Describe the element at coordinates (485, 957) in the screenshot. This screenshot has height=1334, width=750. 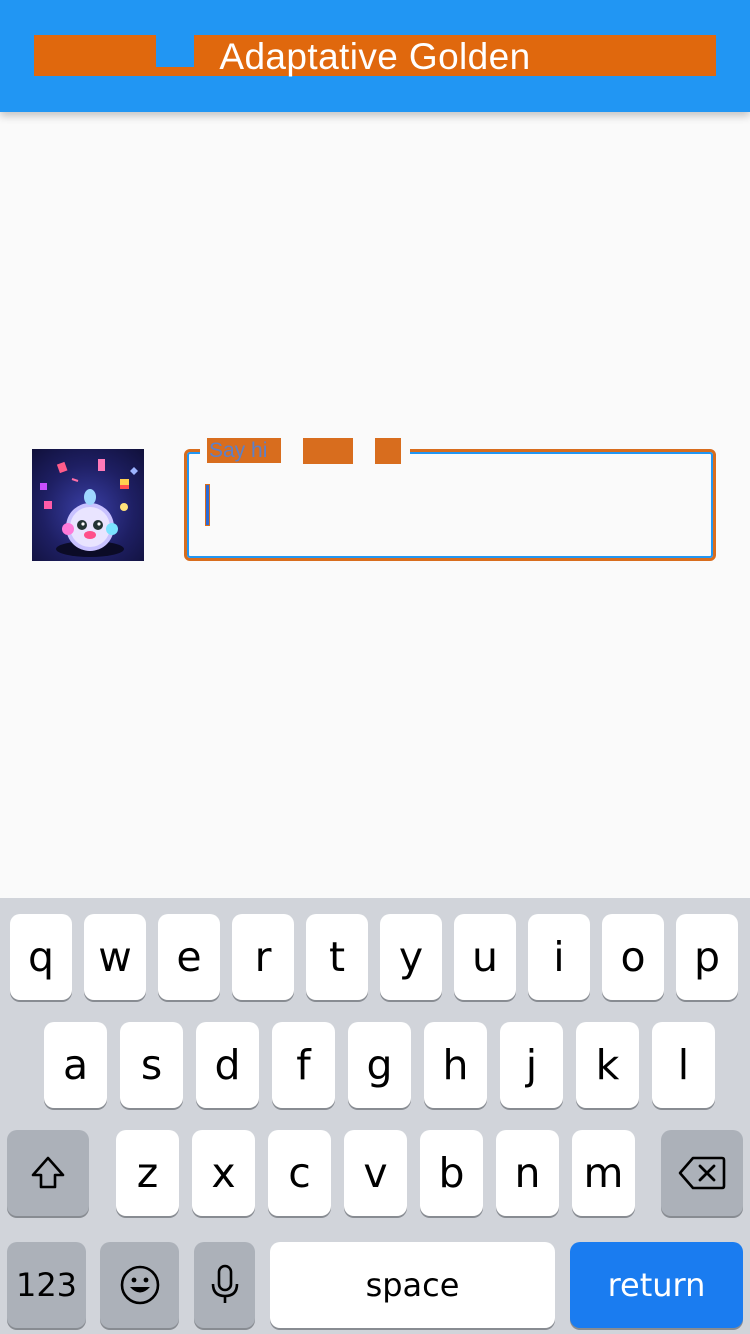
I see `key-u: u` at that location.